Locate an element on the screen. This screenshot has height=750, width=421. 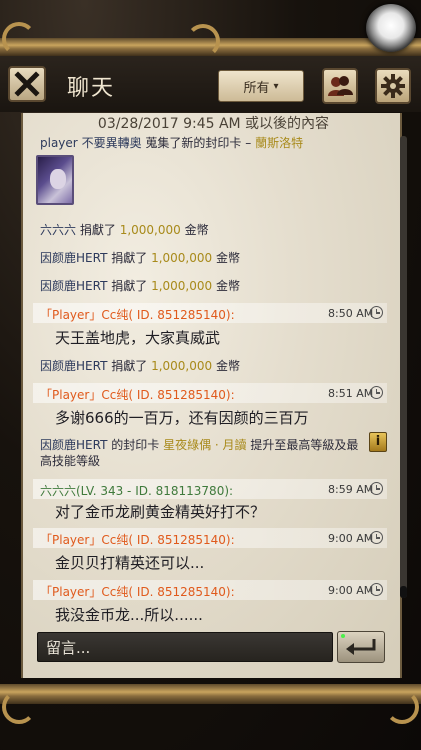
info-icon: i is located at coordinates (378, 442).